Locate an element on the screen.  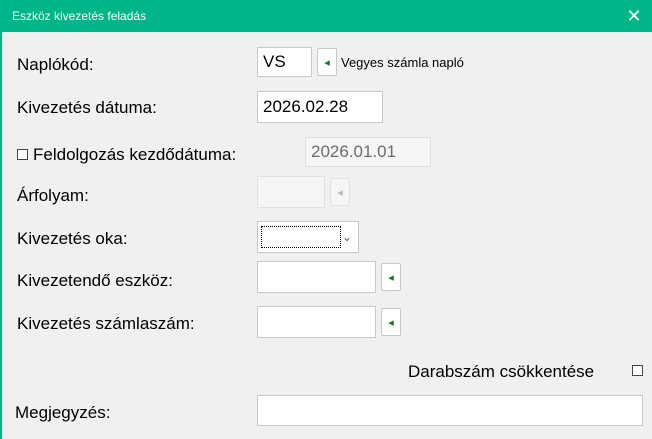
szamlaszam-lookup-button: ◂ is located at coordinates (391, 322).